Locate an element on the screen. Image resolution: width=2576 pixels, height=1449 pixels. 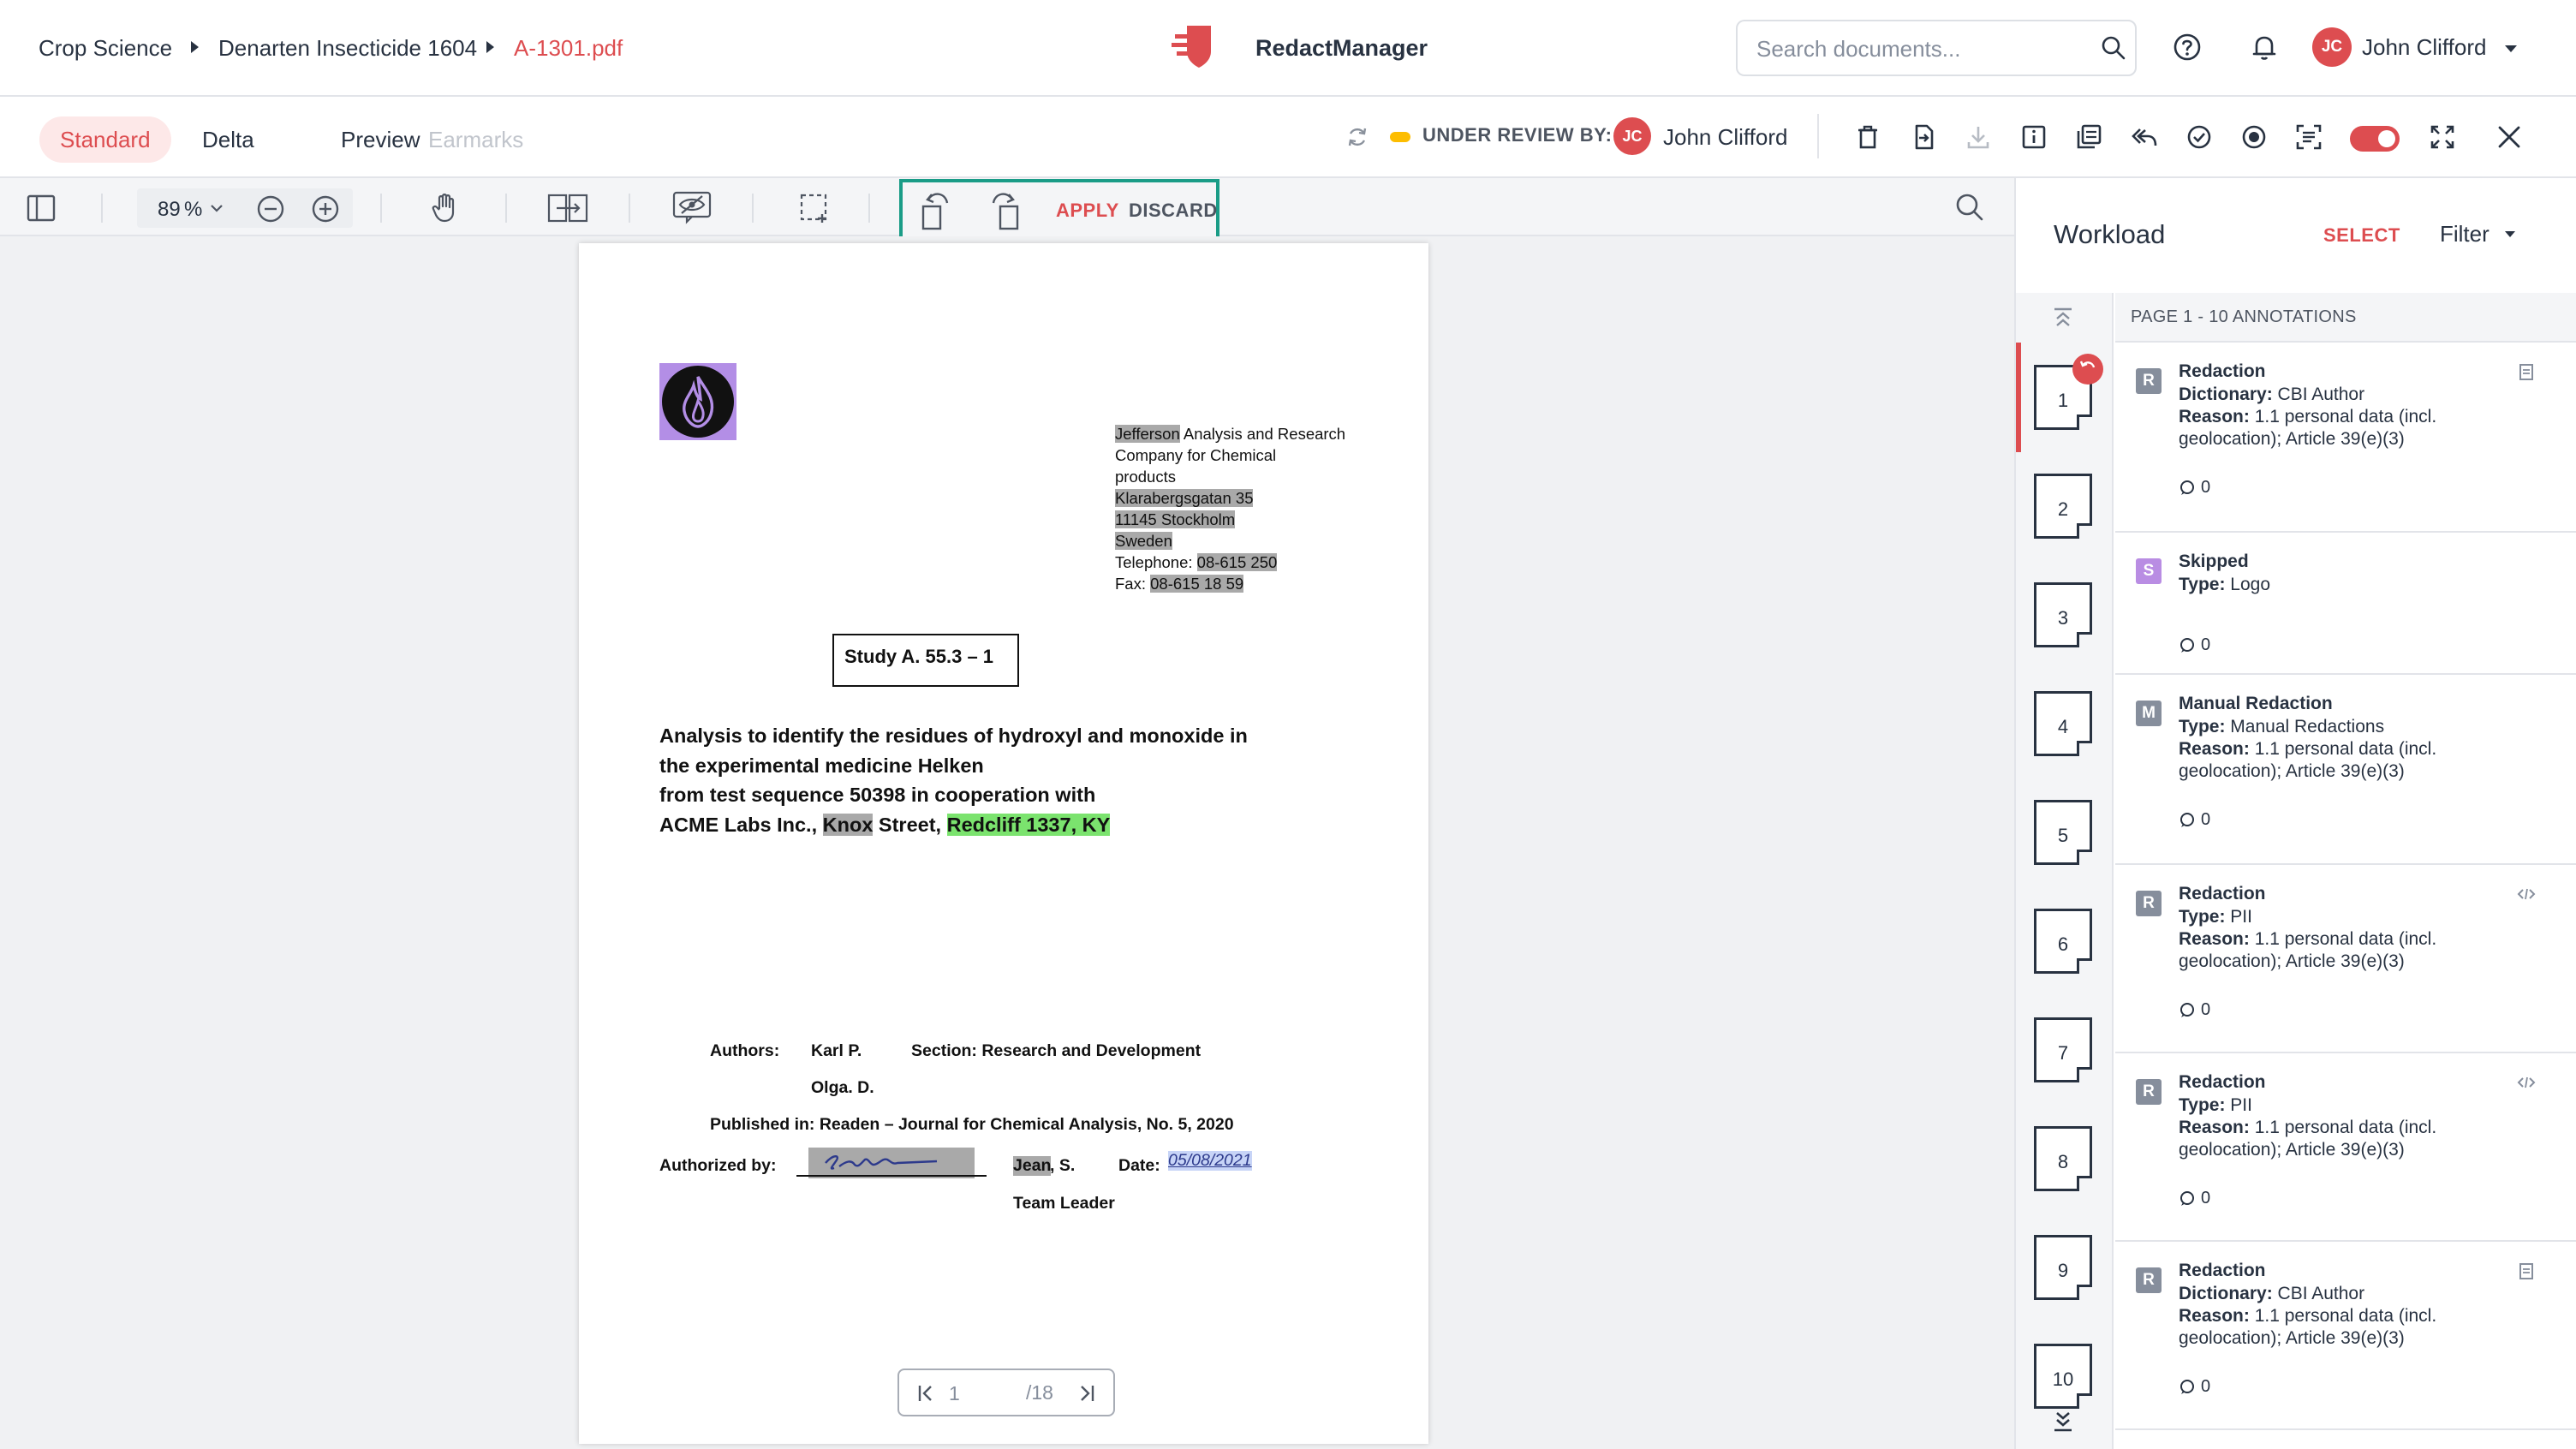
page-thumbnail: 7 is located at coordinates (2063, 1050).